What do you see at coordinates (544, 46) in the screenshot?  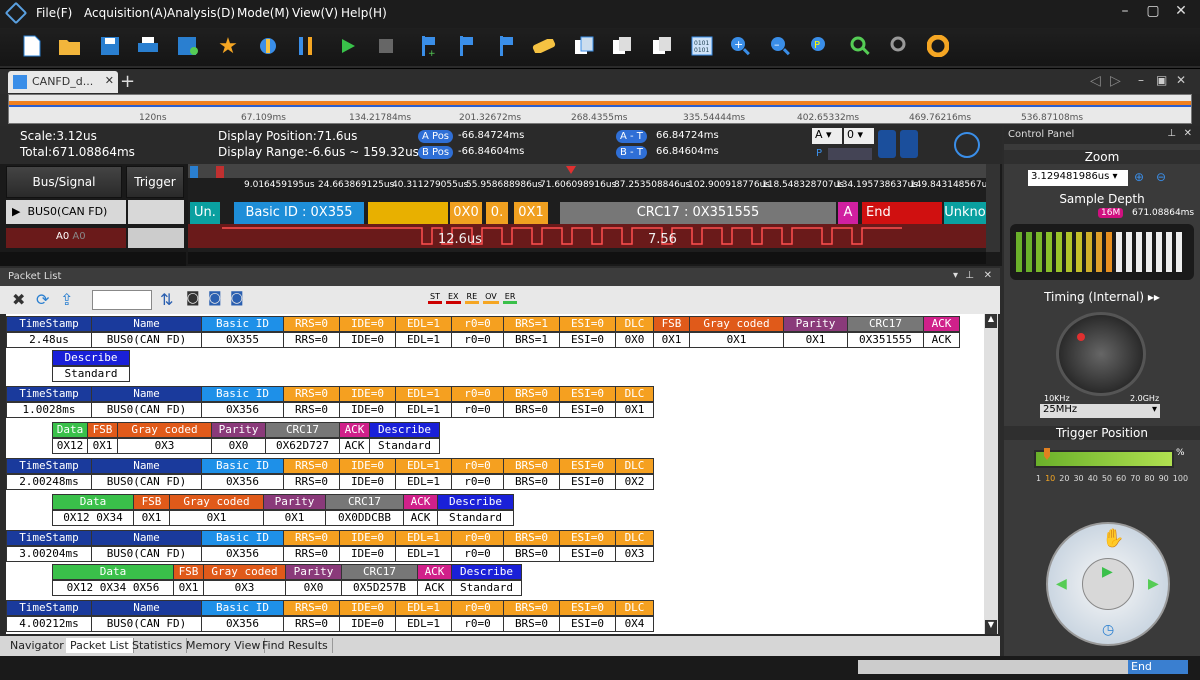 I see `eraser-icon` at bounding box center [544, 46].